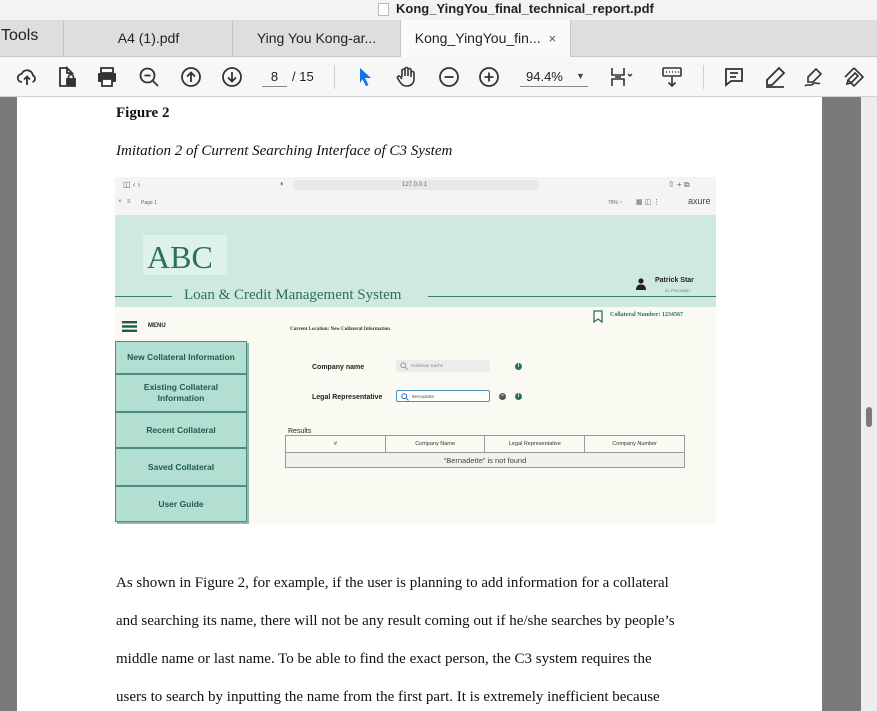 This screenshot has height=711, width=877. What do you see at coordinates (734, 77) in the screenshot?
I see `comment-icon` at bounding box center [734, 77].